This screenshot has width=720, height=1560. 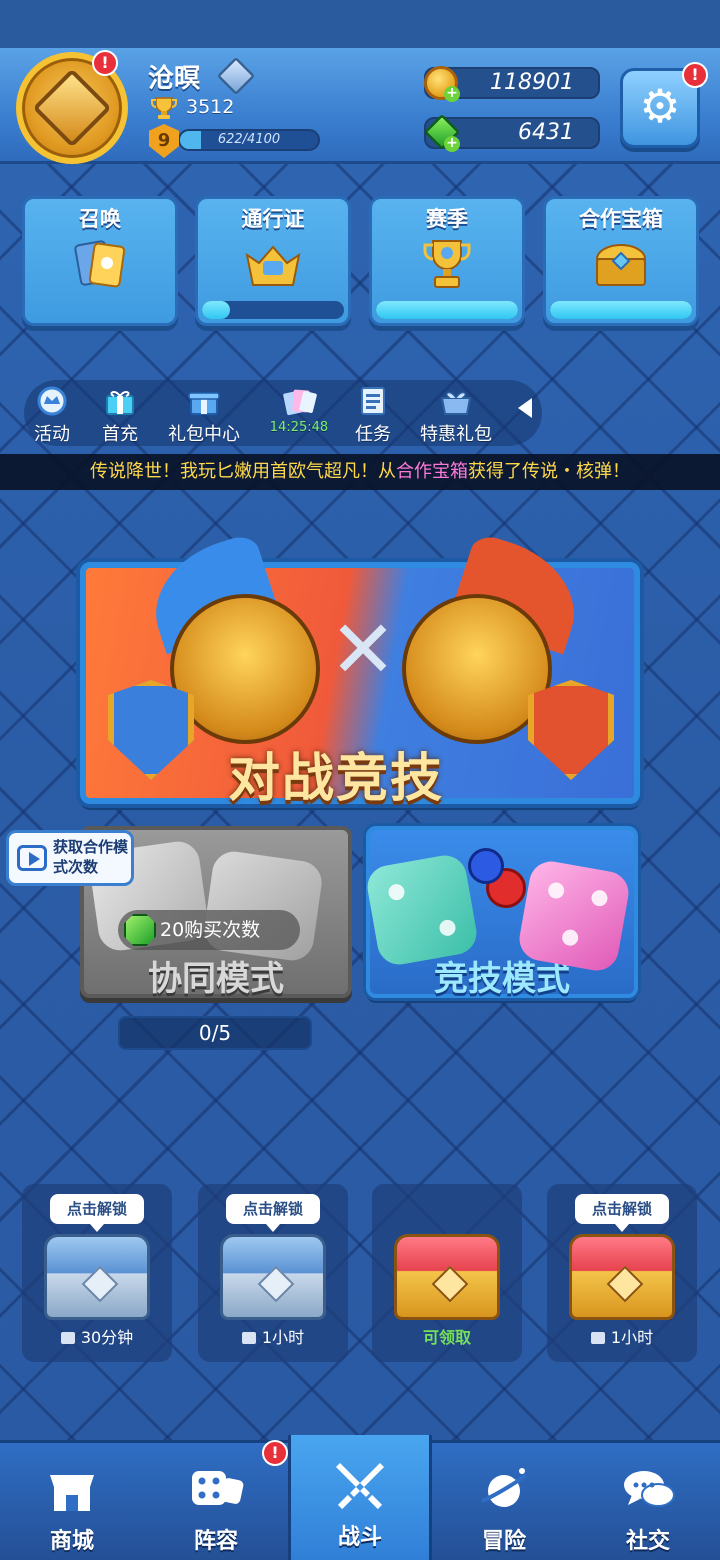 I want to click on nav-adventure: 冒险, so click(x=504, y=1501).